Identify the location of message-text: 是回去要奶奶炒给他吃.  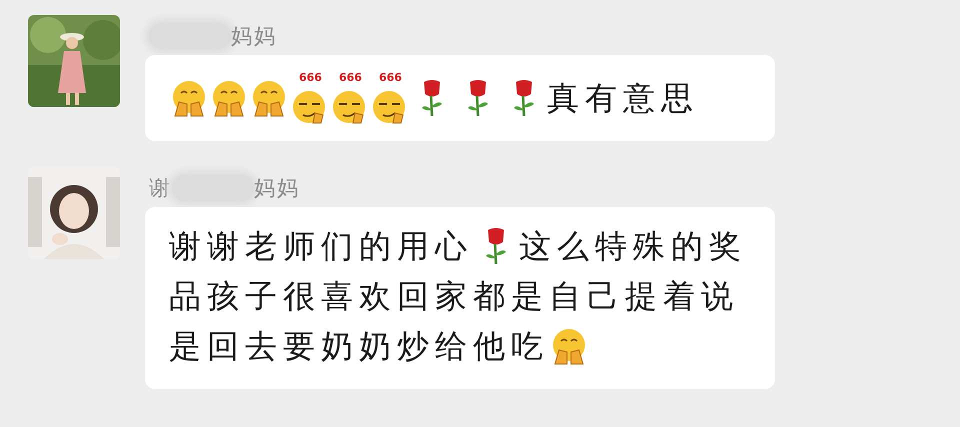
(359, 346).